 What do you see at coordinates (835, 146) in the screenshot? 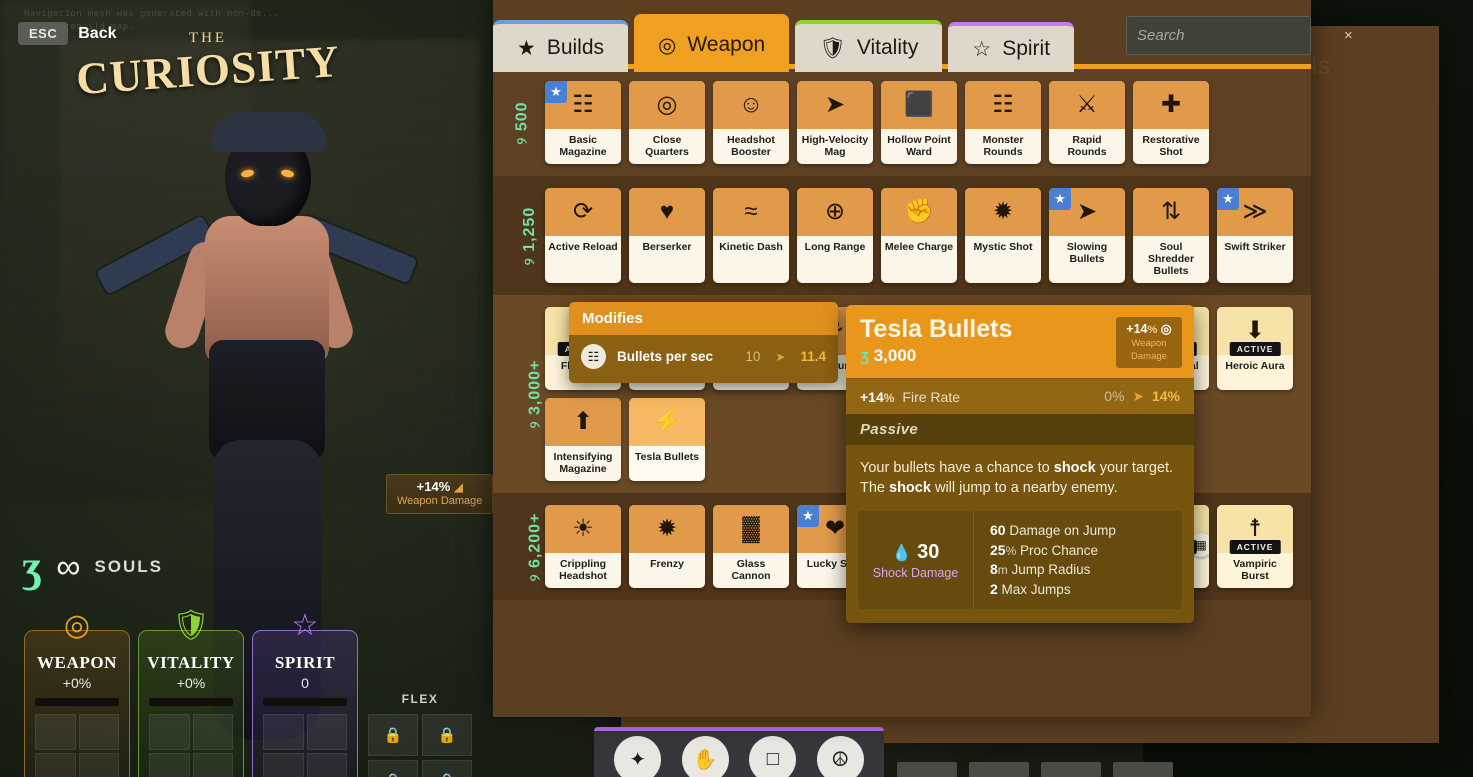
I see `item-name: High-Velocity Mag` at bounding box center [835, 146].